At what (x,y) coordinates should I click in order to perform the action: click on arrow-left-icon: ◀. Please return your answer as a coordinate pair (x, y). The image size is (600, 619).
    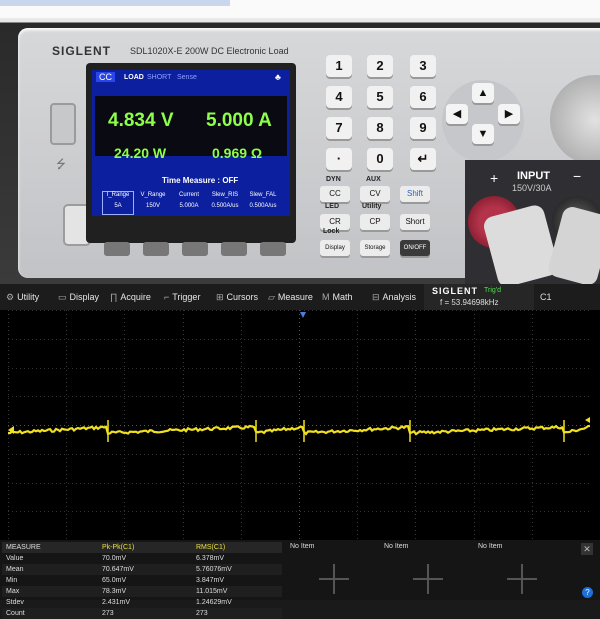
    Looking at the image, I should click on (457, 114).